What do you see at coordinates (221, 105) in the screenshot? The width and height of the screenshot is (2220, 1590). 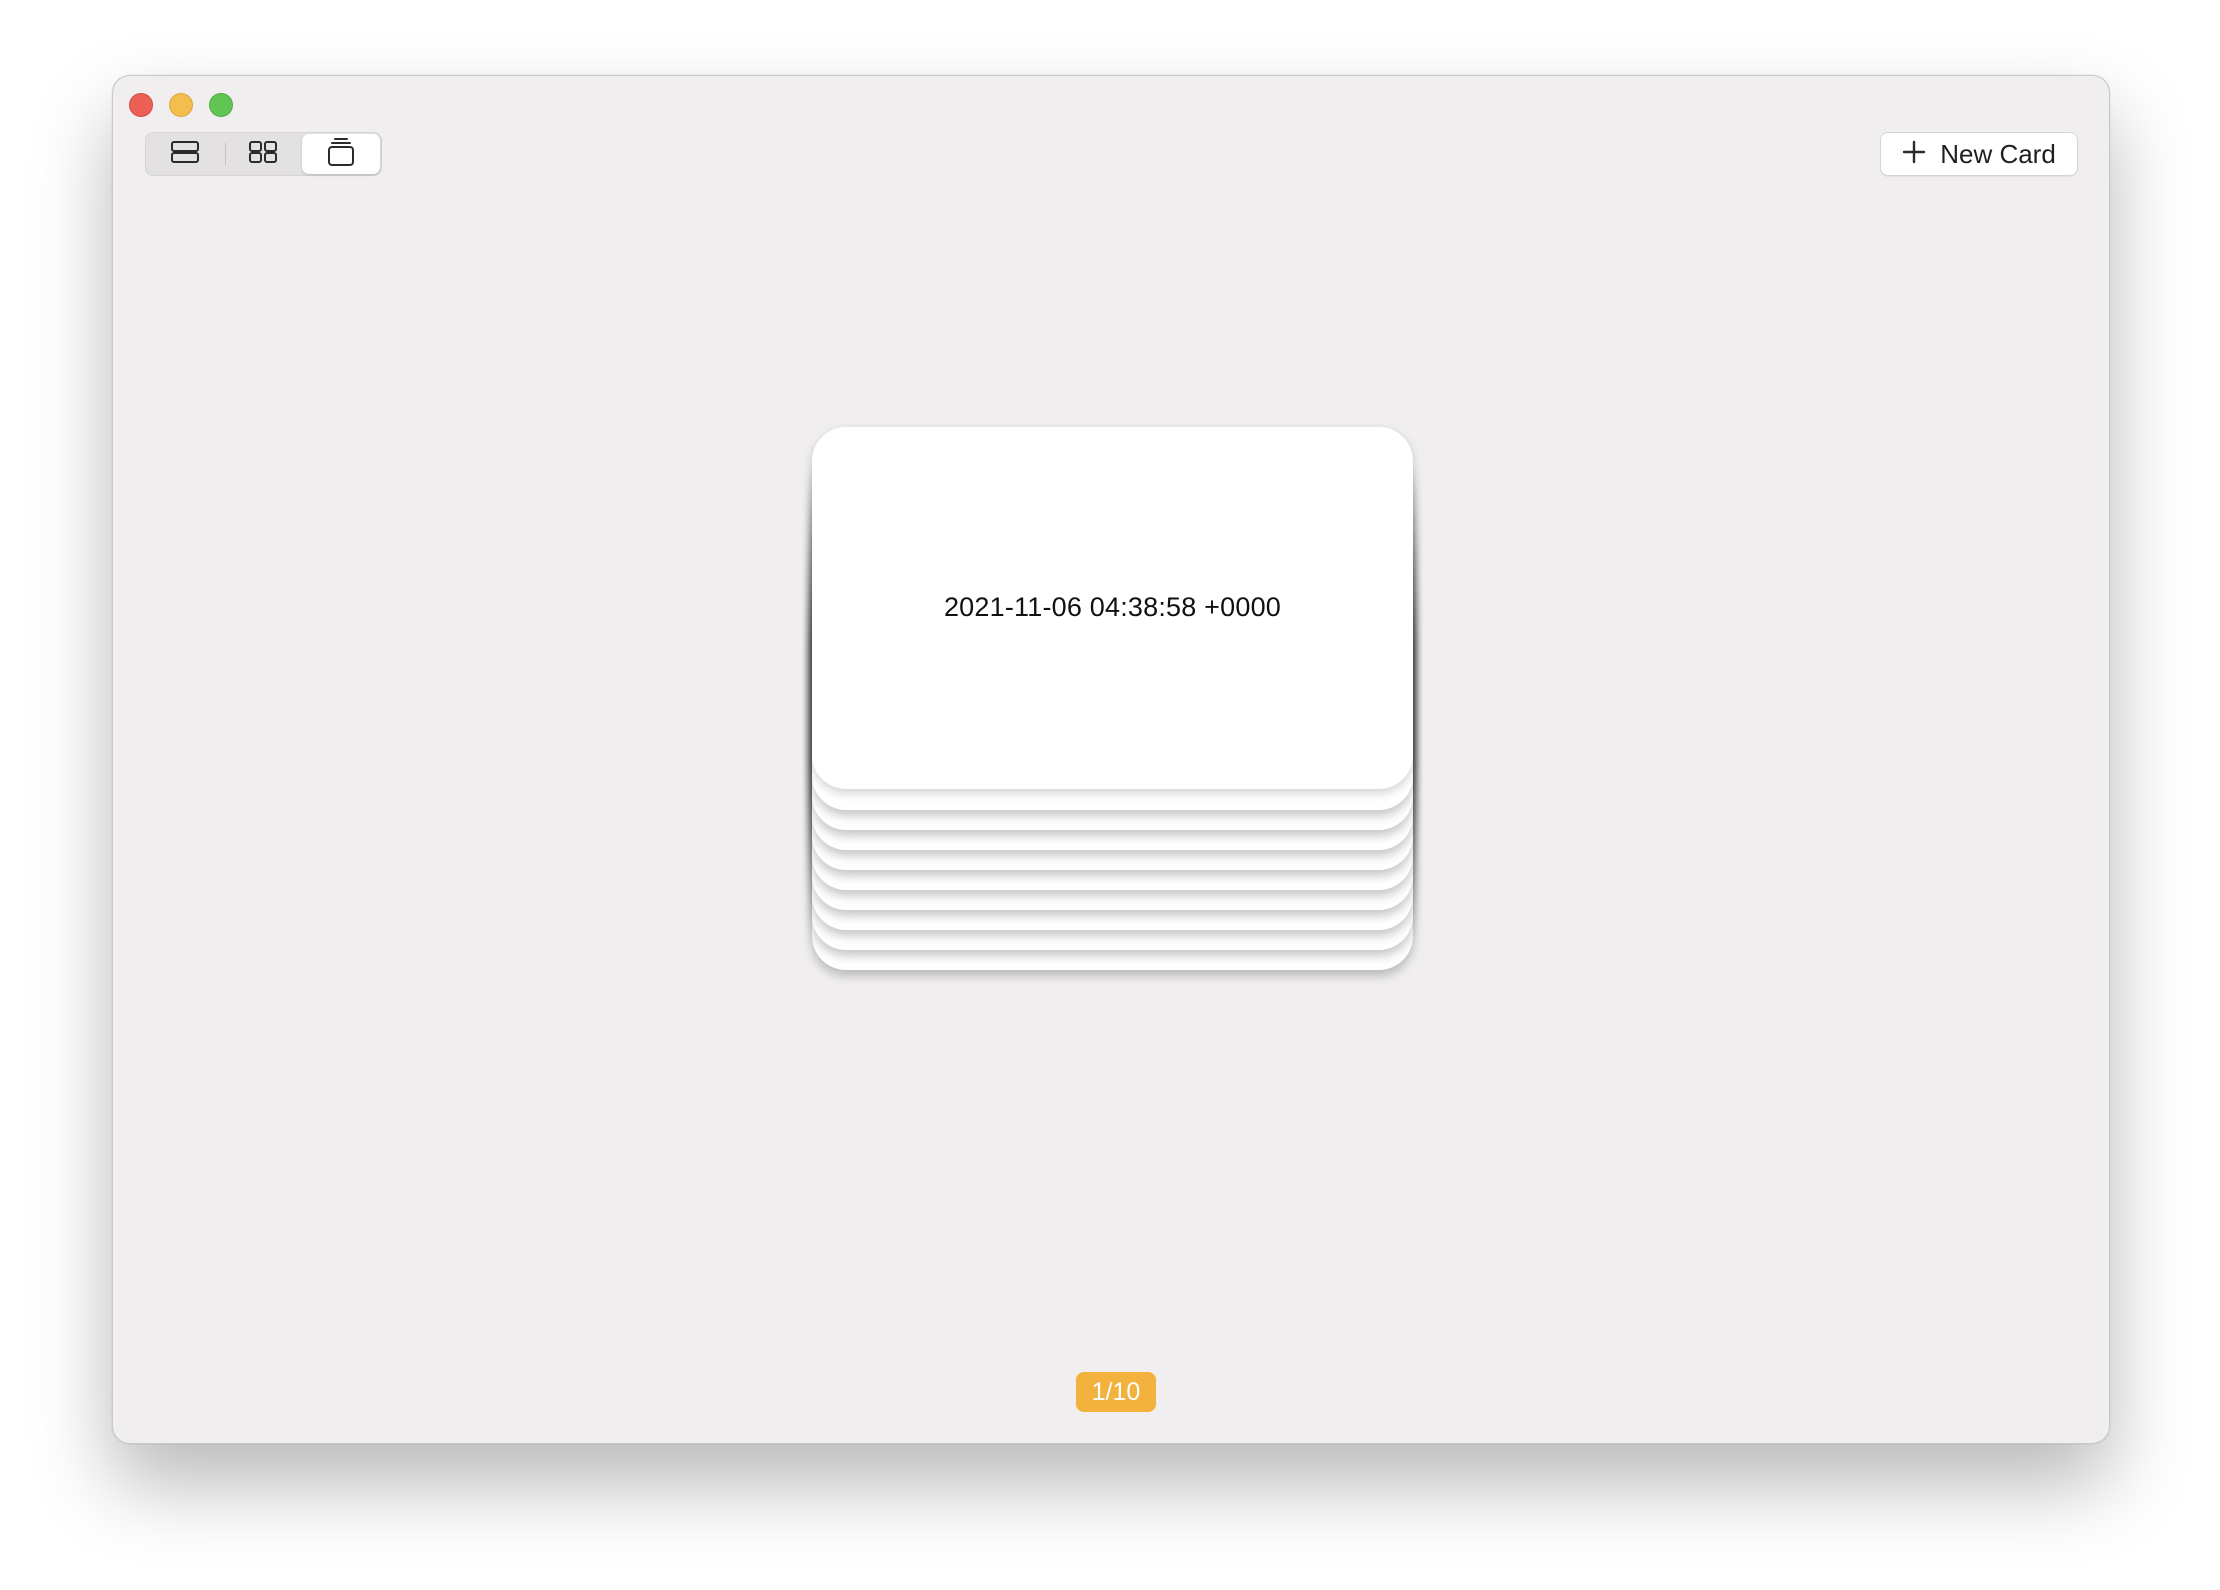 I see `zoom-window-button` at bounding box center [221, 105].